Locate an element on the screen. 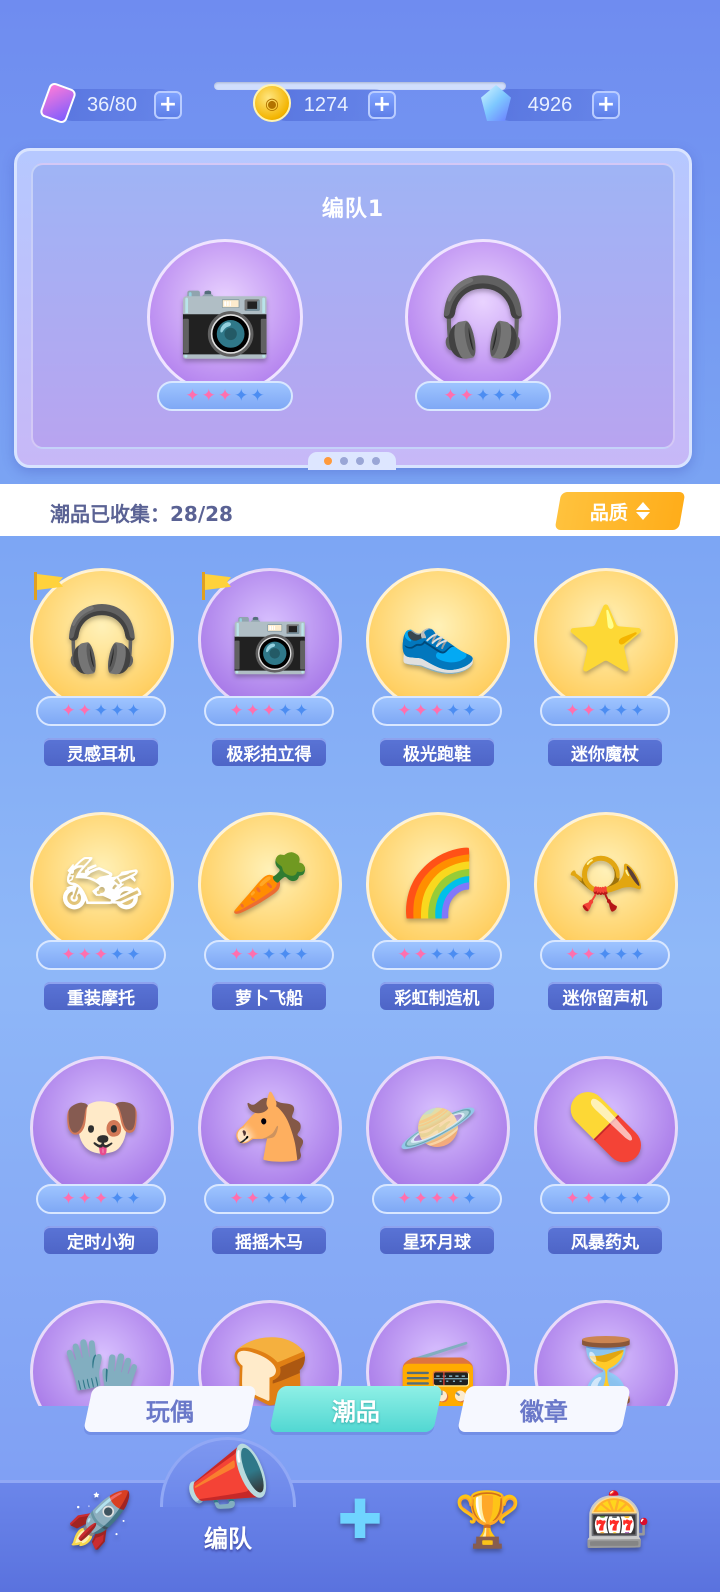  add-ticket-button: + is located at coordinates (168, 105).